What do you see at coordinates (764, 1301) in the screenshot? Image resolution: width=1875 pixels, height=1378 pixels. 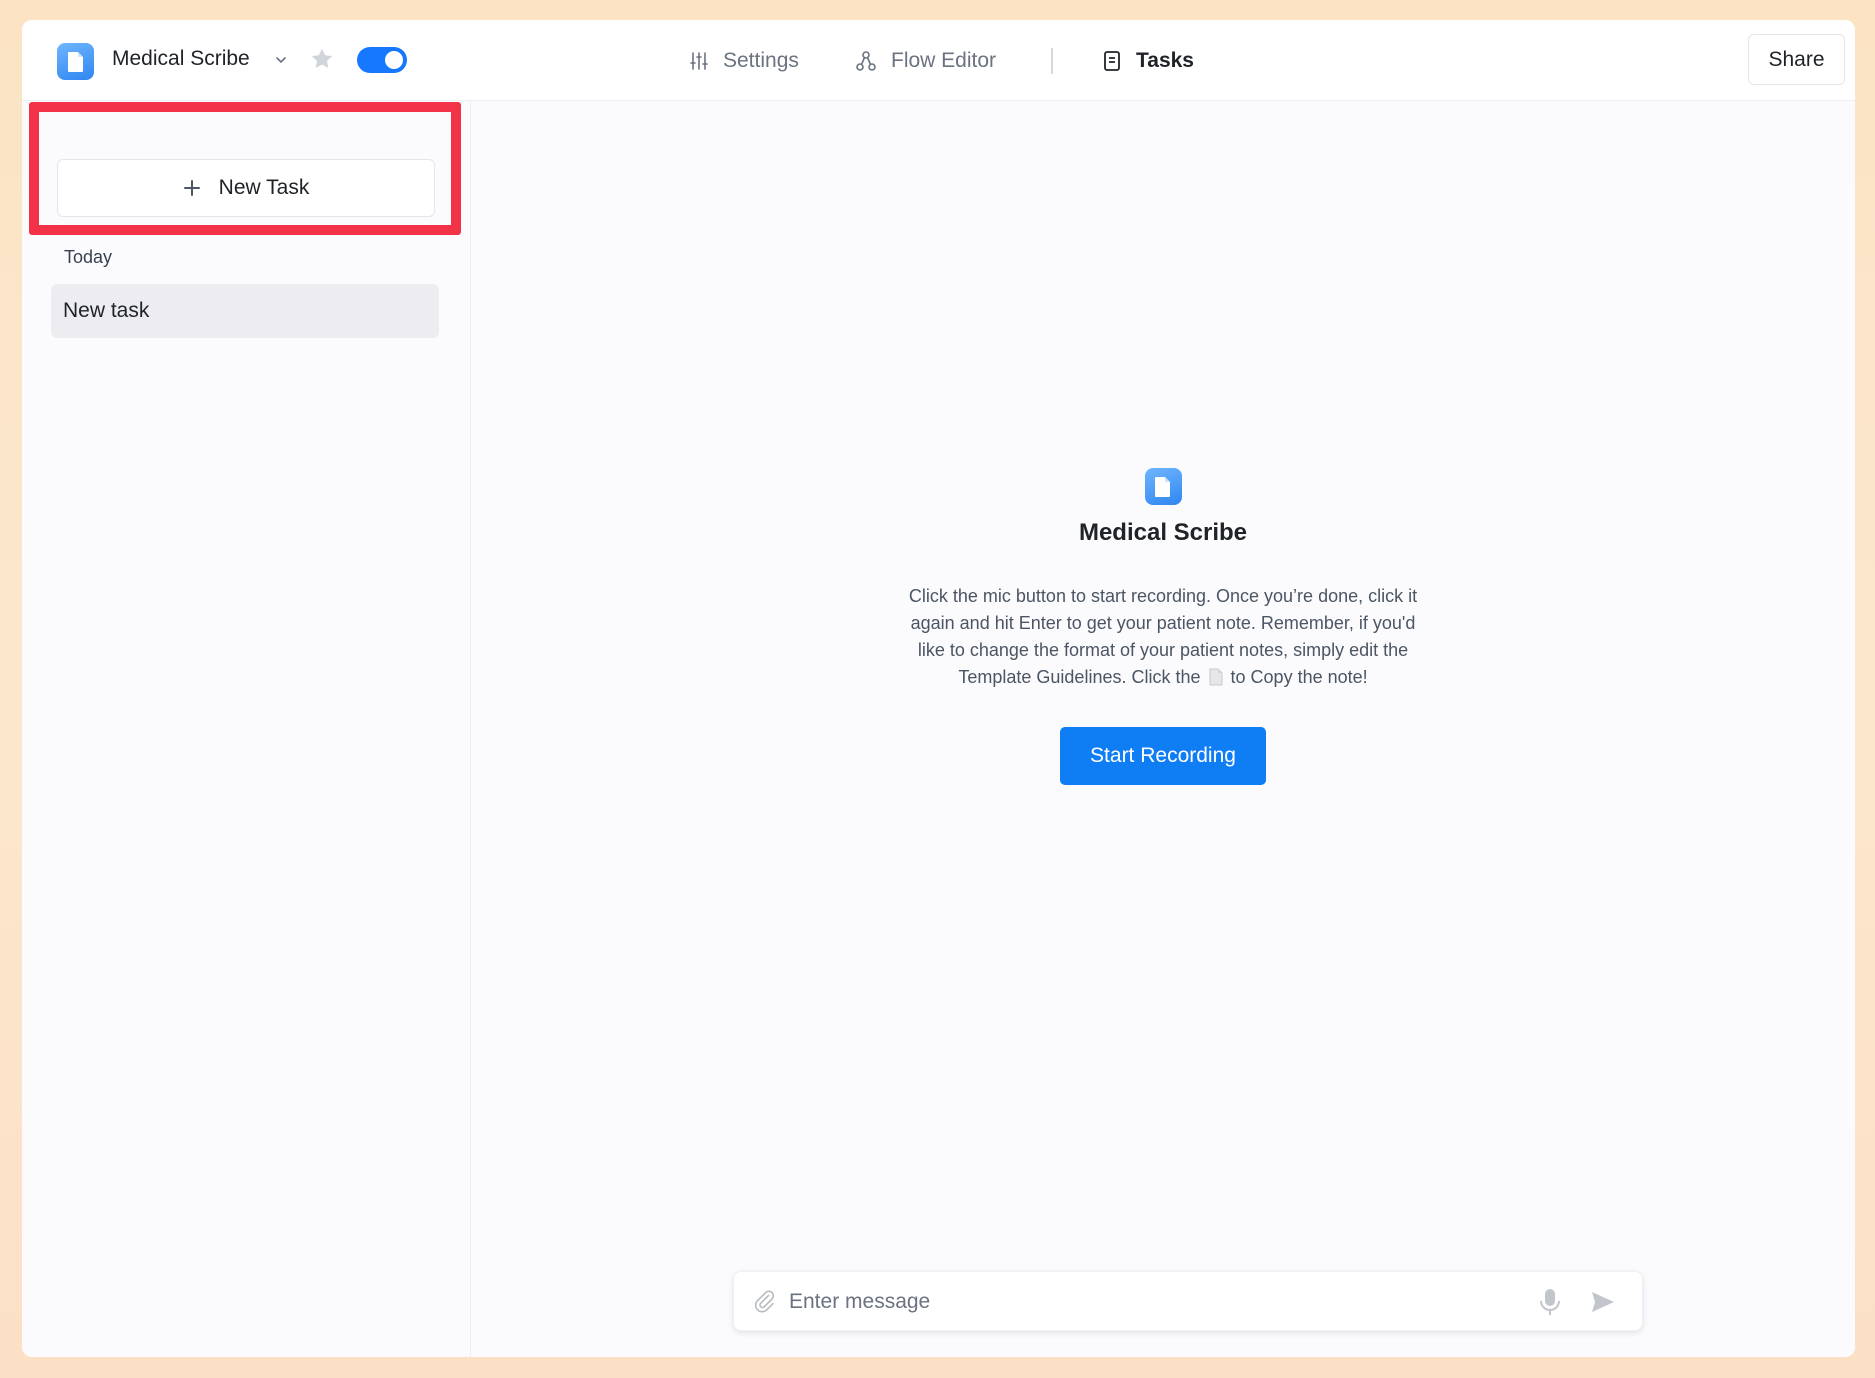 I see `paperclip-icon` at bounding box center [764, 1301].